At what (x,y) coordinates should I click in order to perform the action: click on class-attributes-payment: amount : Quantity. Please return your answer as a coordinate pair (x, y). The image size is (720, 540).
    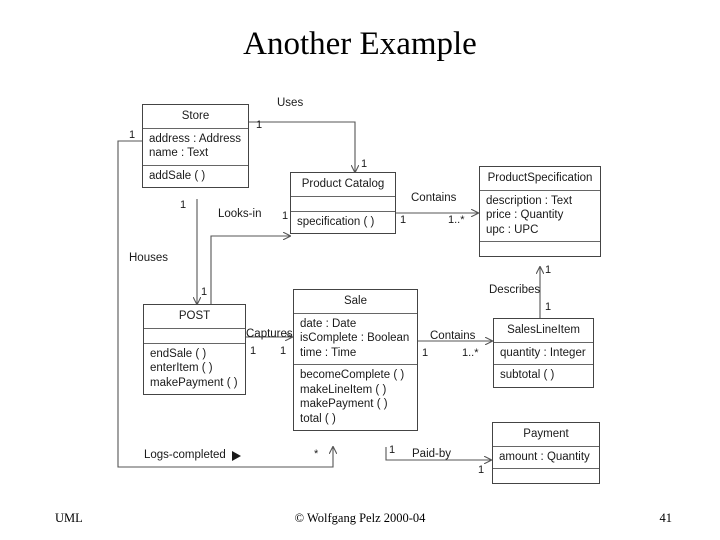
    Looking at the image, I should click on (546, 457).